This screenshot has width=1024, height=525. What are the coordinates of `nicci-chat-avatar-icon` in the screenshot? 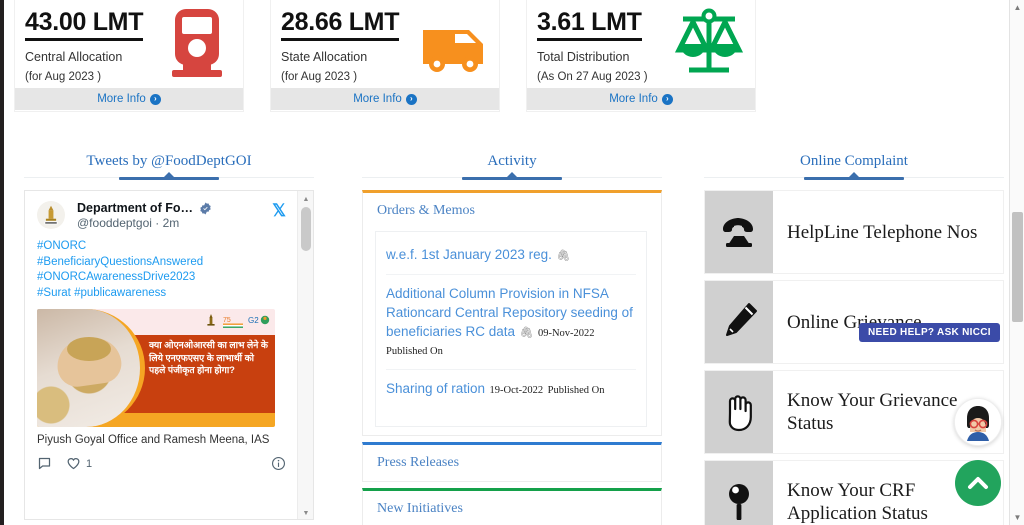 It's located at (978, 422).